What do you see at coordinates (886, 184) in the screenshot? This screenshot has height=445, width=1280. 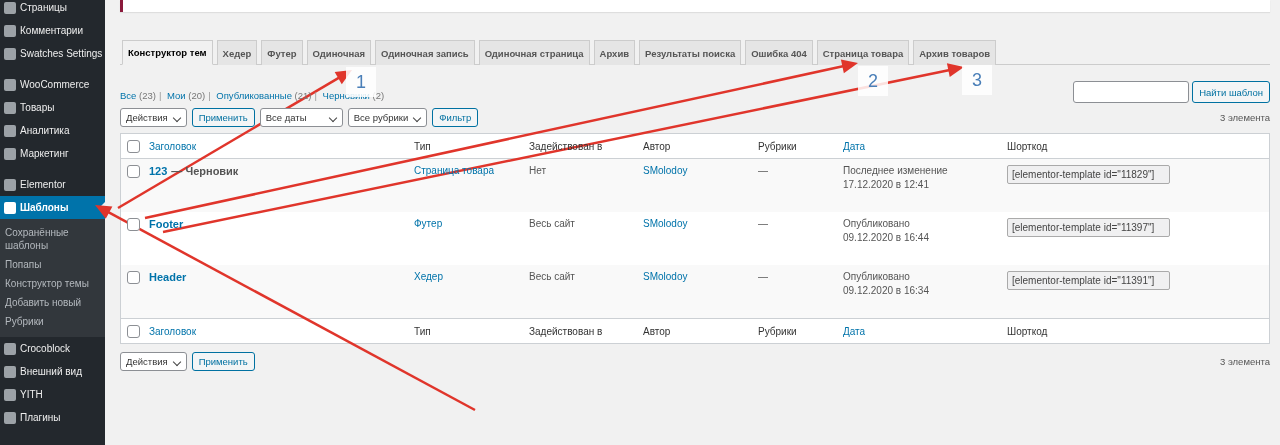 I see `date-text: 17.12.2020 в 12:41` at bounding box center [886, 184].